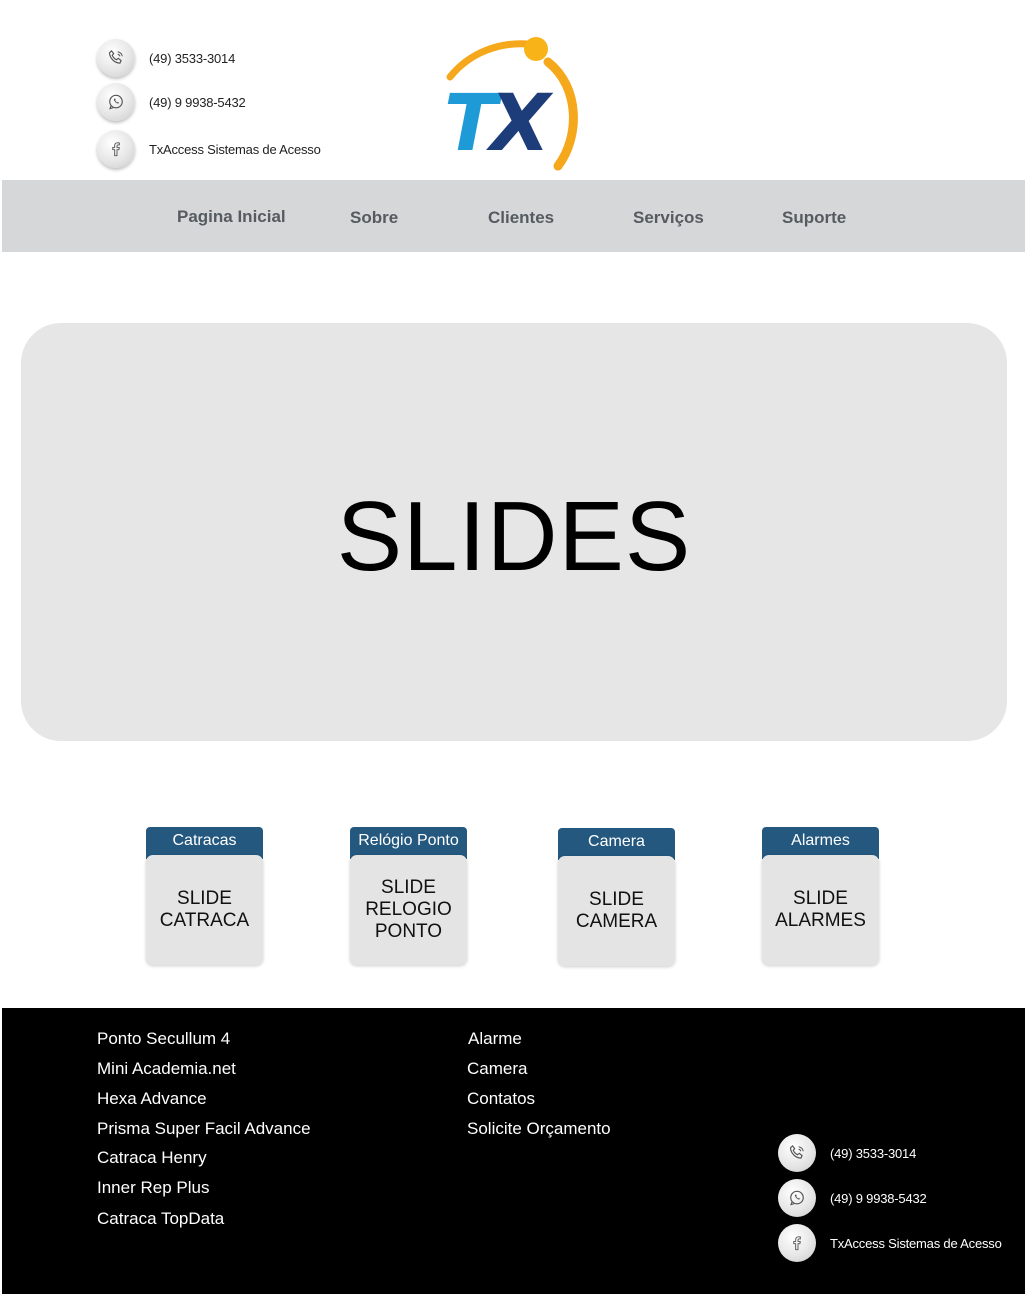 The height and width of the screenshot is (1300, 1025). What do you see at coordinates (873, 1153) in the screenshot?
I see `footer-phone-text: (49) 3533-3014` at bounding box center [873, 1153].